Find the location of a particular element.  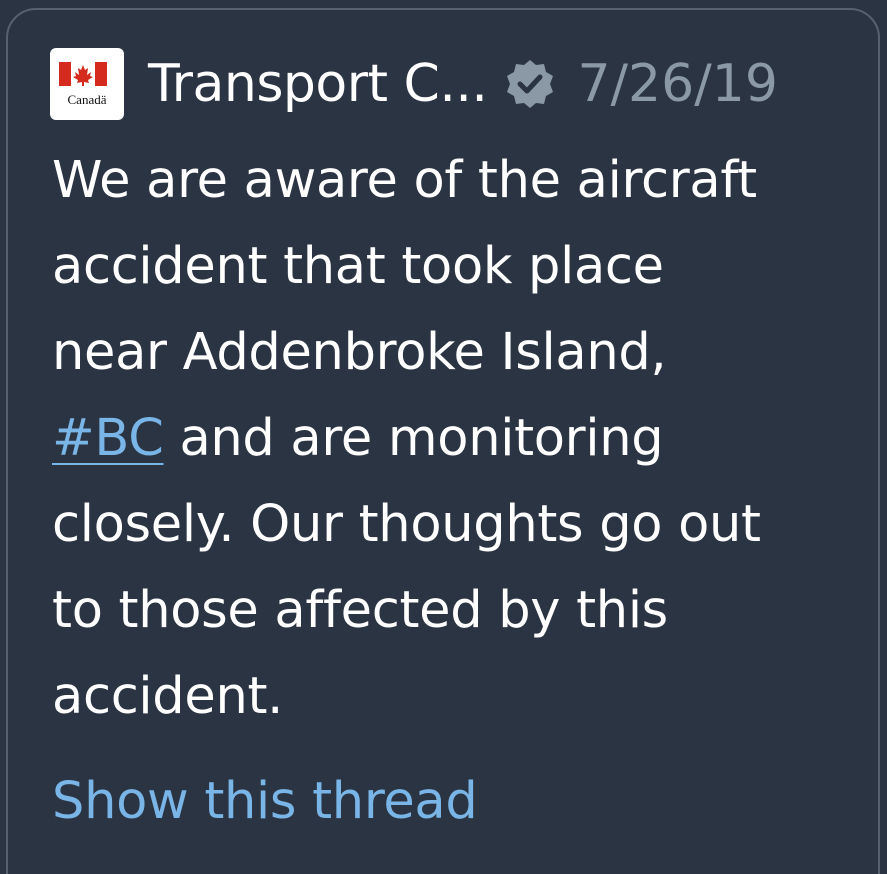

tweet-text-line: #BC and are monitoring is located at coordinates (452, 439).